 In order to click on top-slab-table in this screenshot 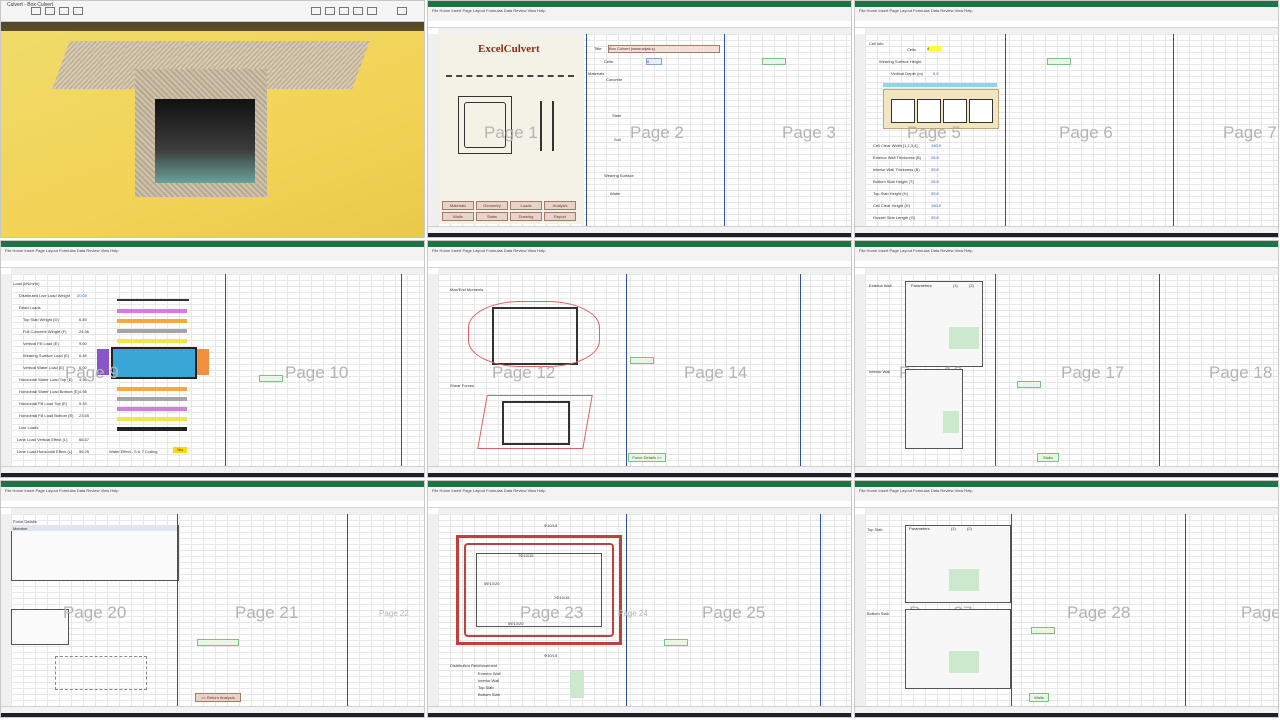, I will do `click(958, 564)`.